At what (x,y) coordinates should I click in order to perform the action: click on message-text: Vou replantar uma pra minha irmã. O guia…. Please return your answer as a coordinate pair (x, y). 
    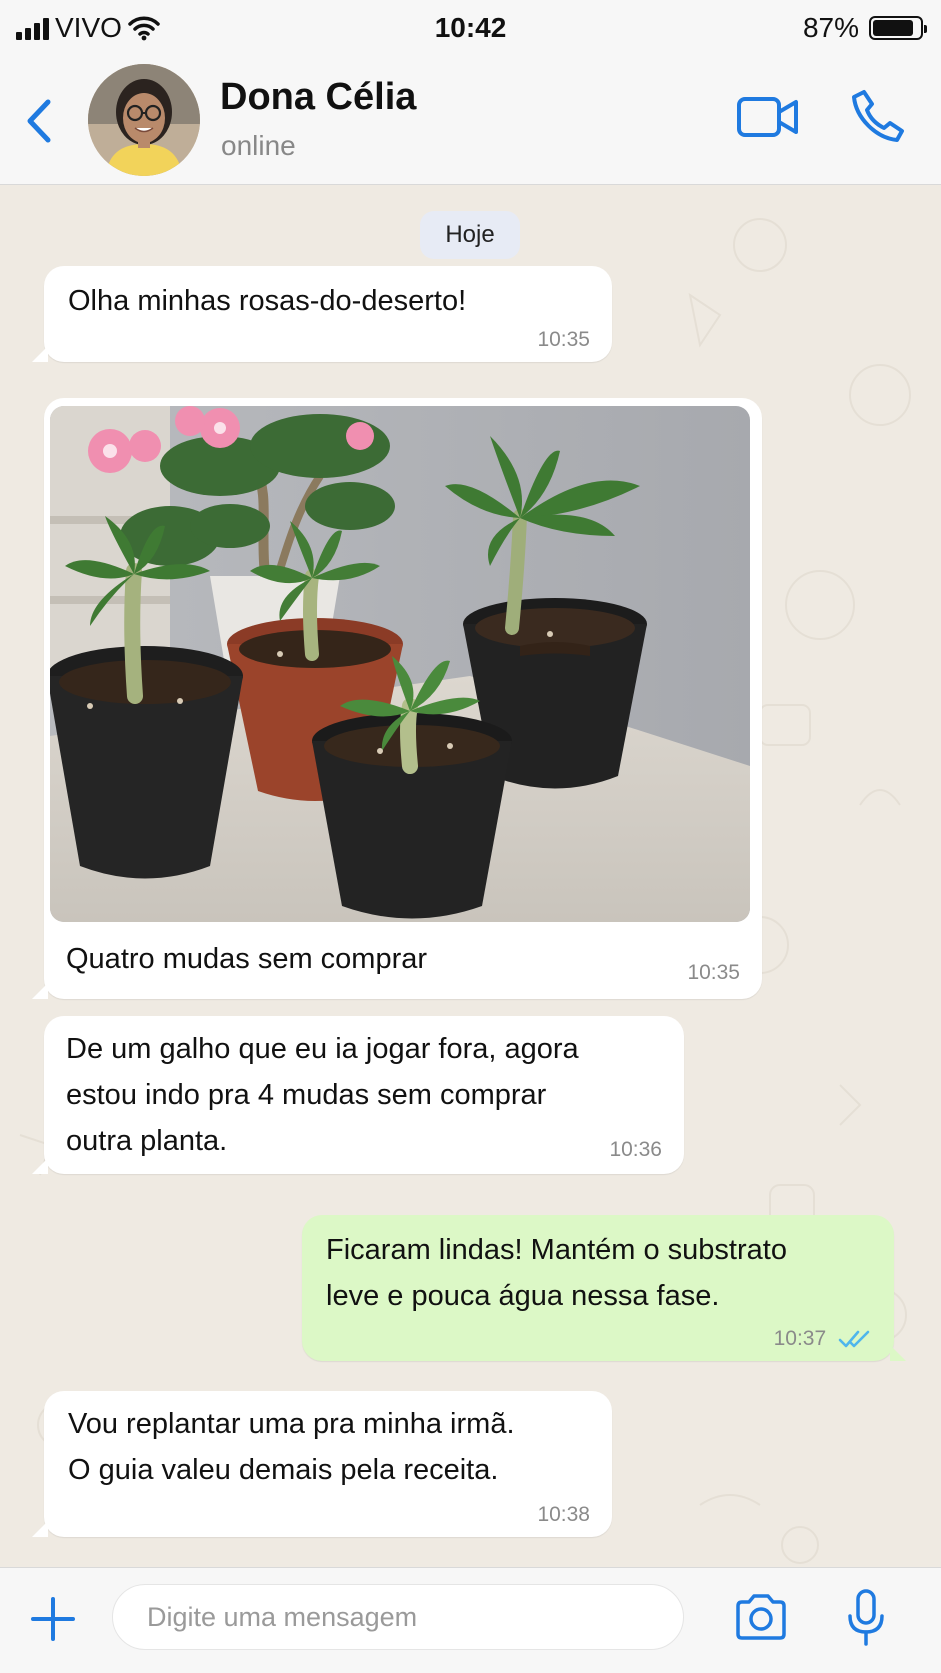
    Looking at the image, I should click on (291, 1447).